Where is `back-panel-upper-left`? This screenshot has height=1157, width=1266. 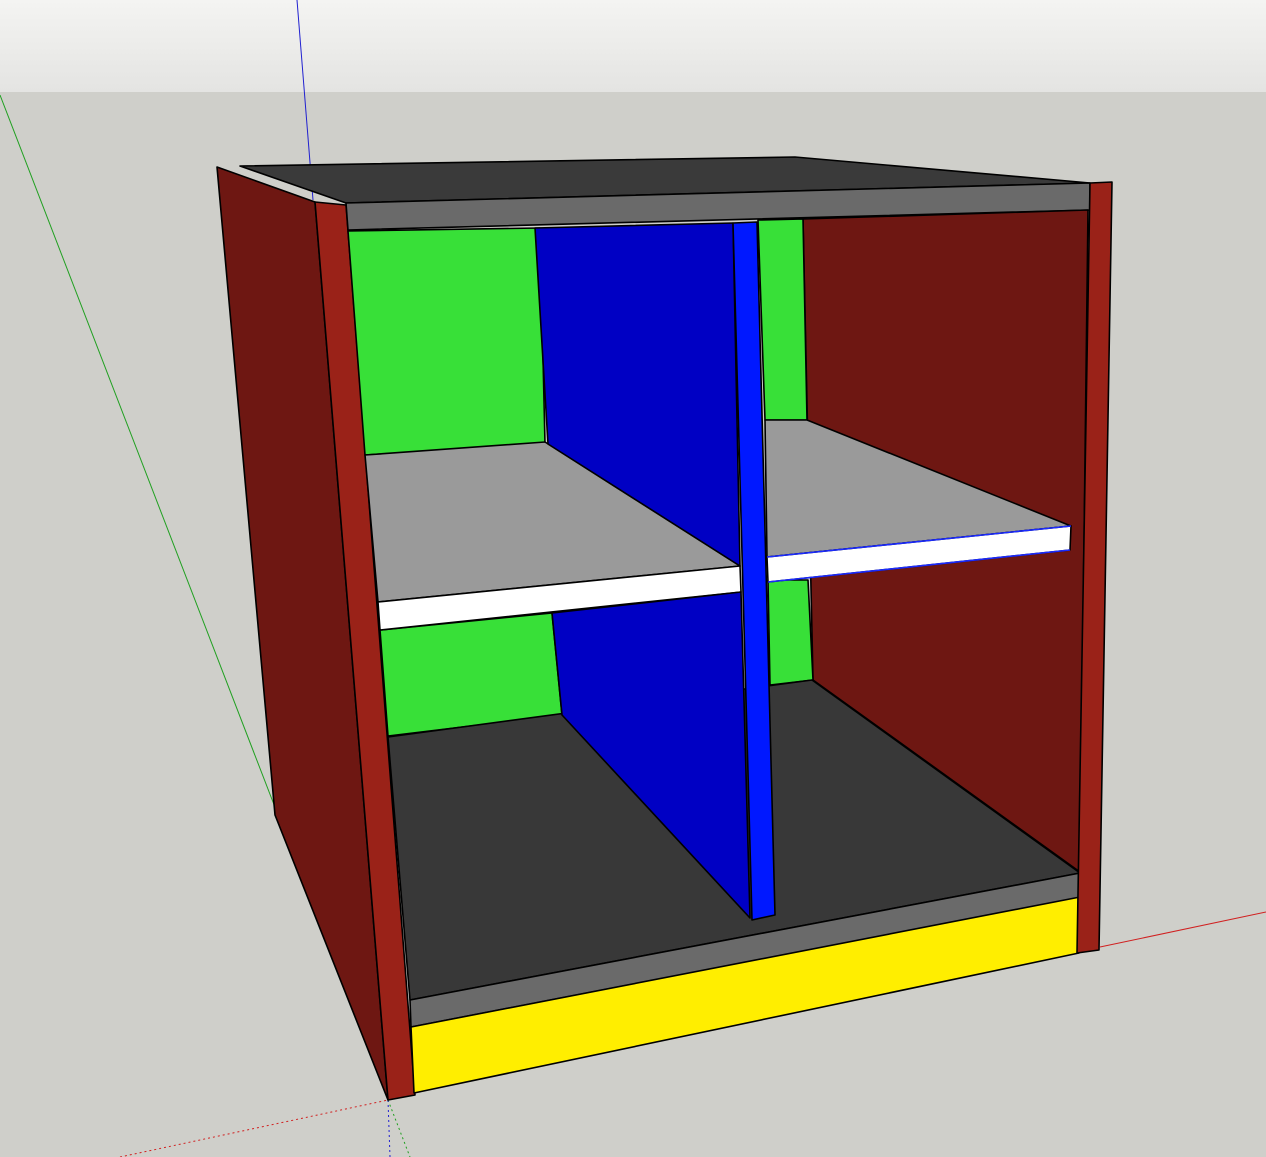
back-panel-upper-left is located at coordinates (446, 341).